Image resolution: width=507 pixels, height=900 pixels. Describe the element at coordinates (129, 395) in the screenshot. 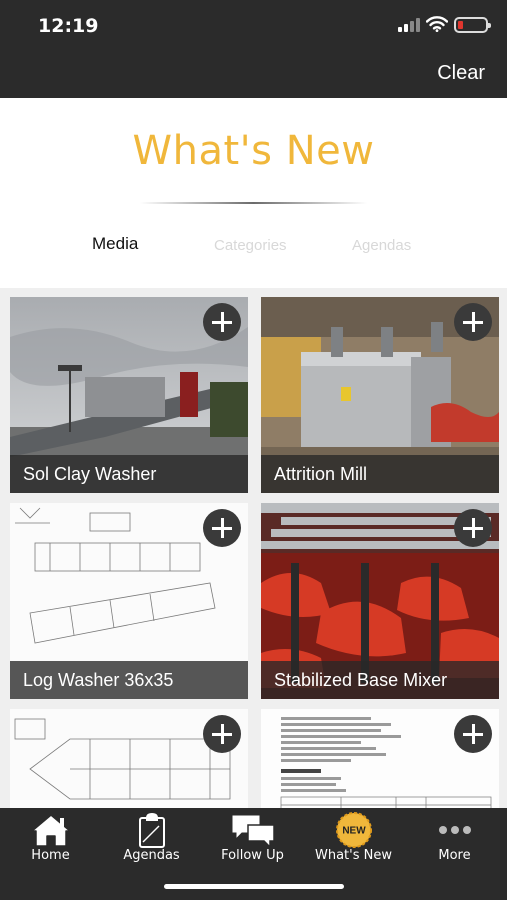

I see `media-card-sol-clay-washer: Sol Clay Washer` at that location.